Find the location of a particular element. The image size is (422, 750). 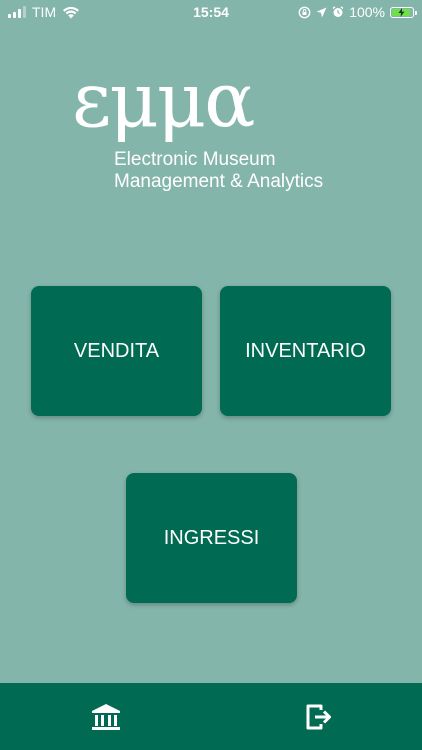

battery-icon is located at coordinates (403, 12).